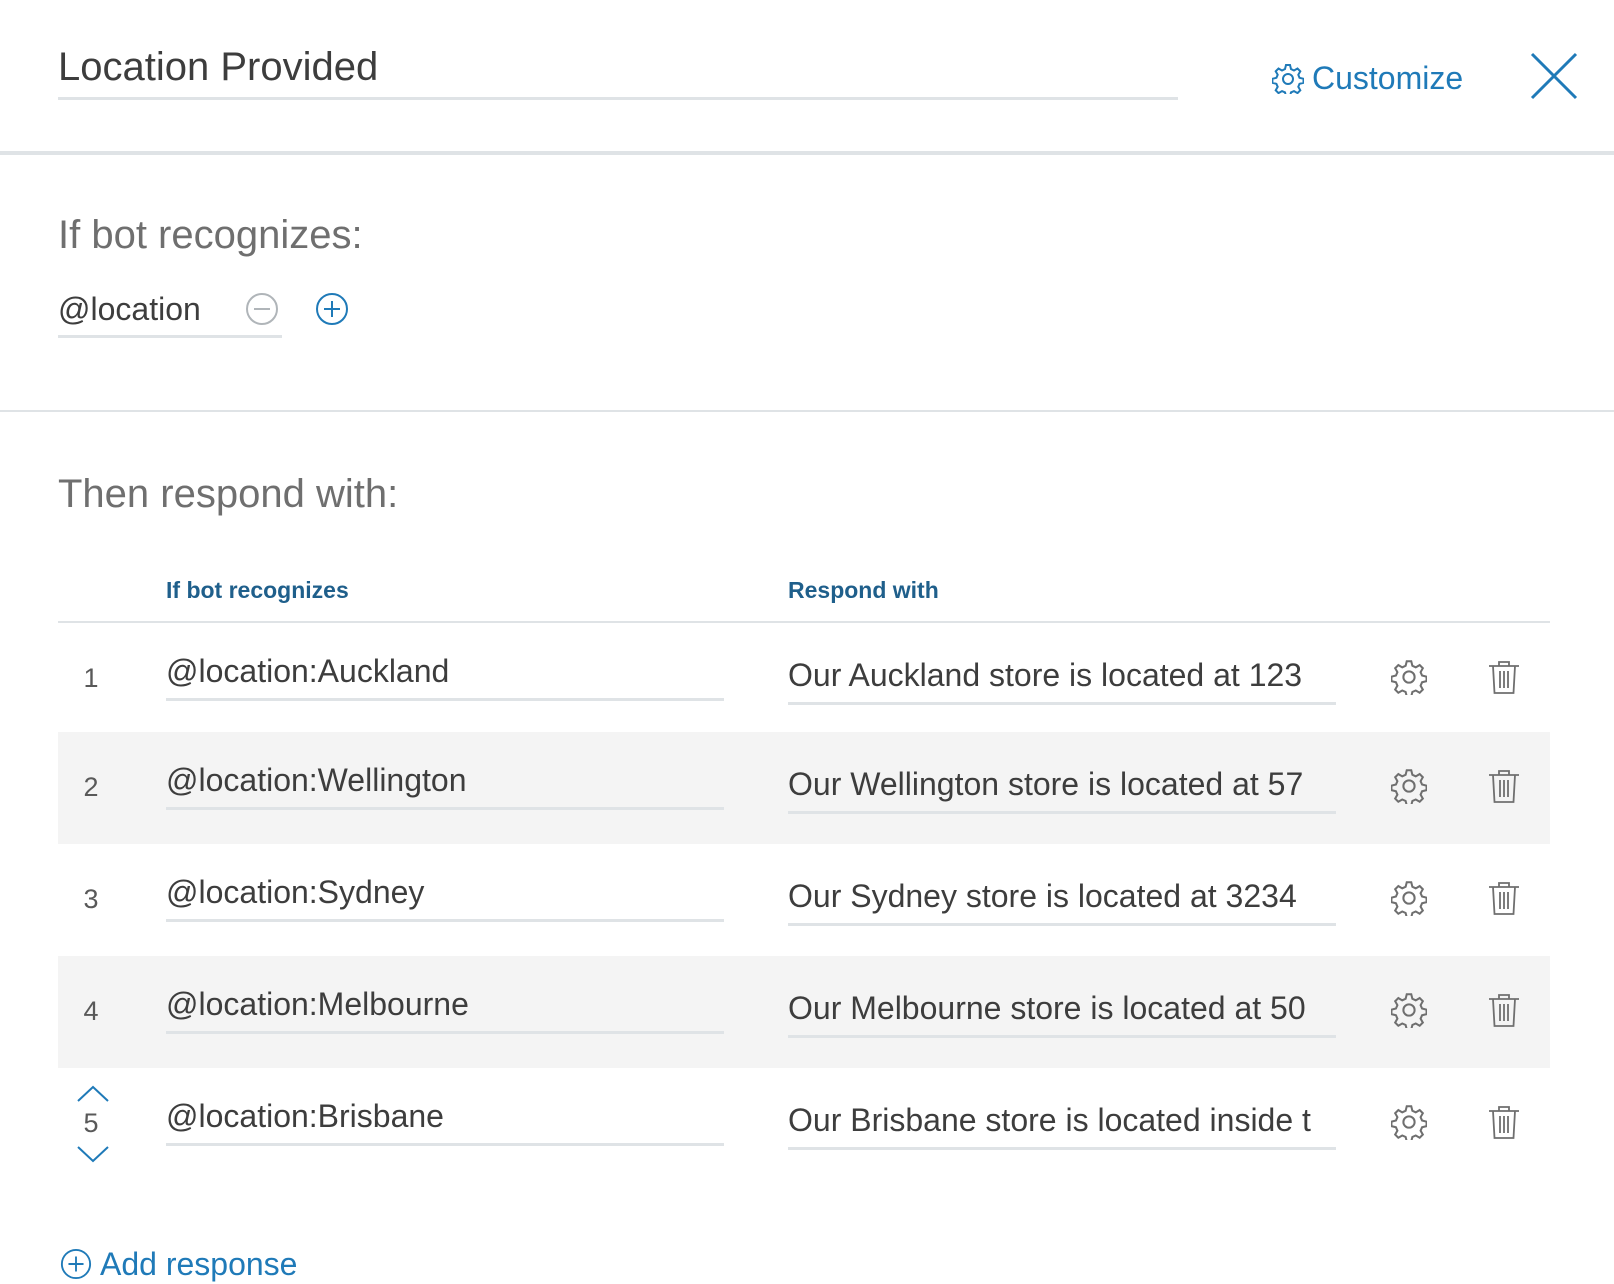 This screenshot has height=1284, width=1614. I want to click on row-response-input: Our Melbourne store is located at 50, so click(1062, 1014).